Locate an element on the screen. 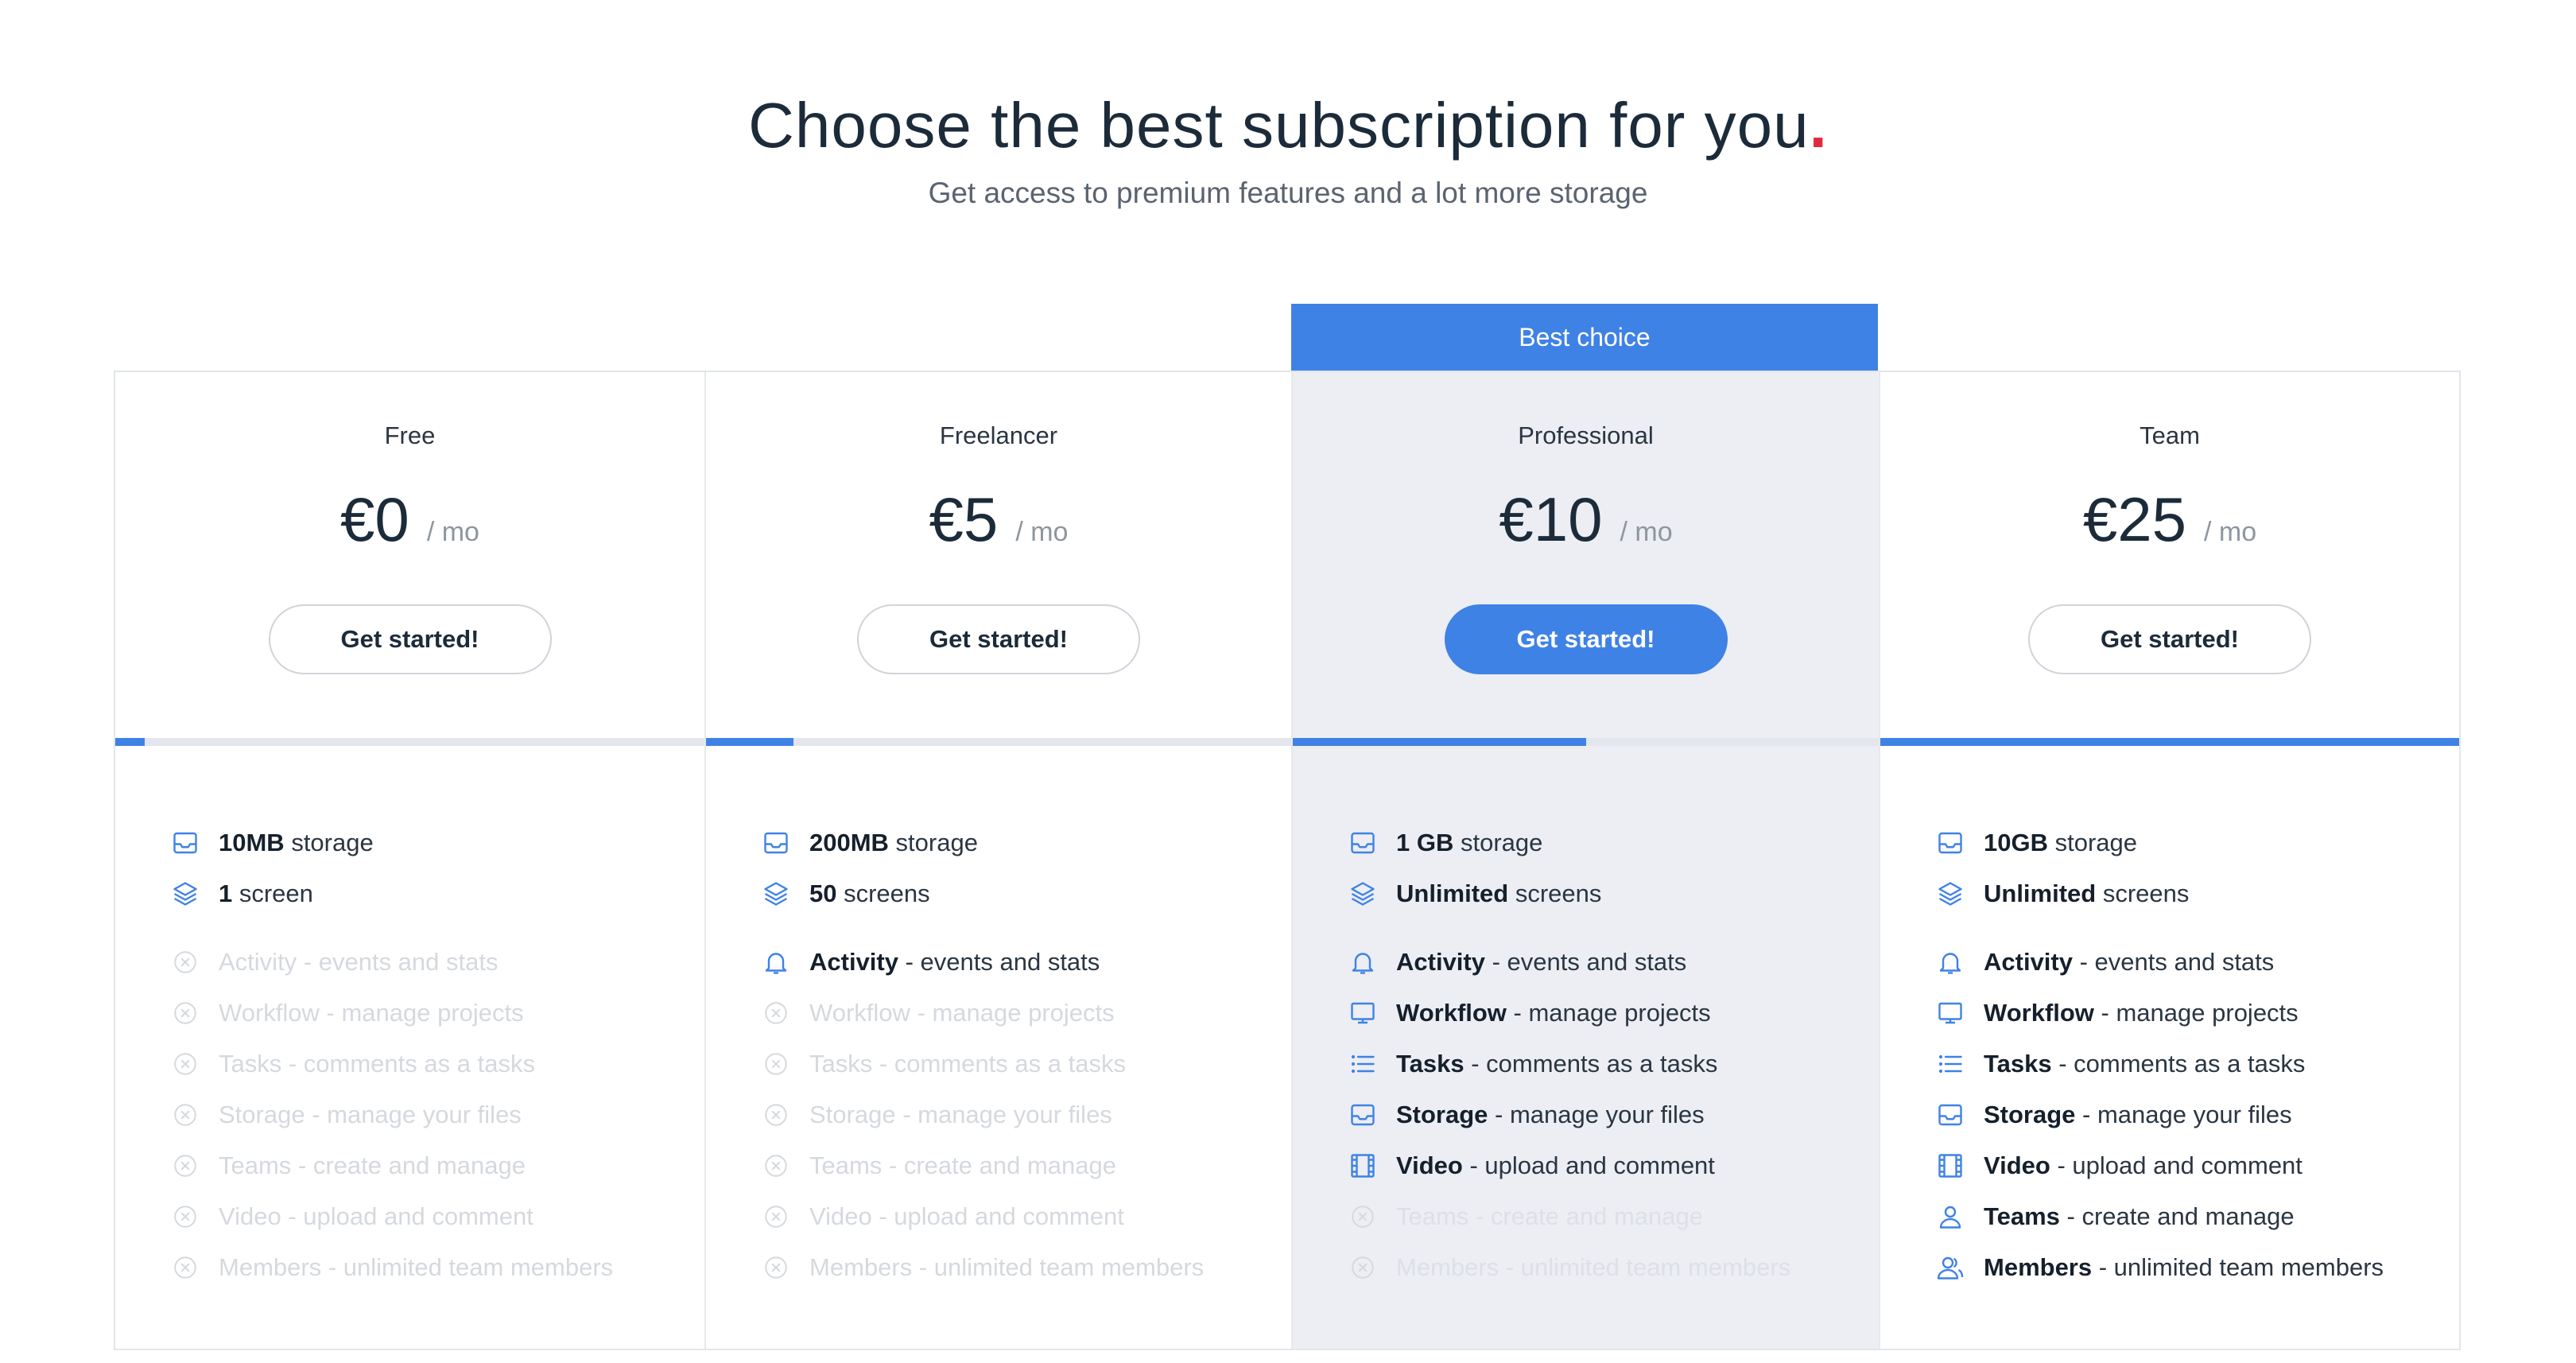 This screenshot has height=1363, width=2576. plan-price: €0 / mo is located at coordinates (410, 519).